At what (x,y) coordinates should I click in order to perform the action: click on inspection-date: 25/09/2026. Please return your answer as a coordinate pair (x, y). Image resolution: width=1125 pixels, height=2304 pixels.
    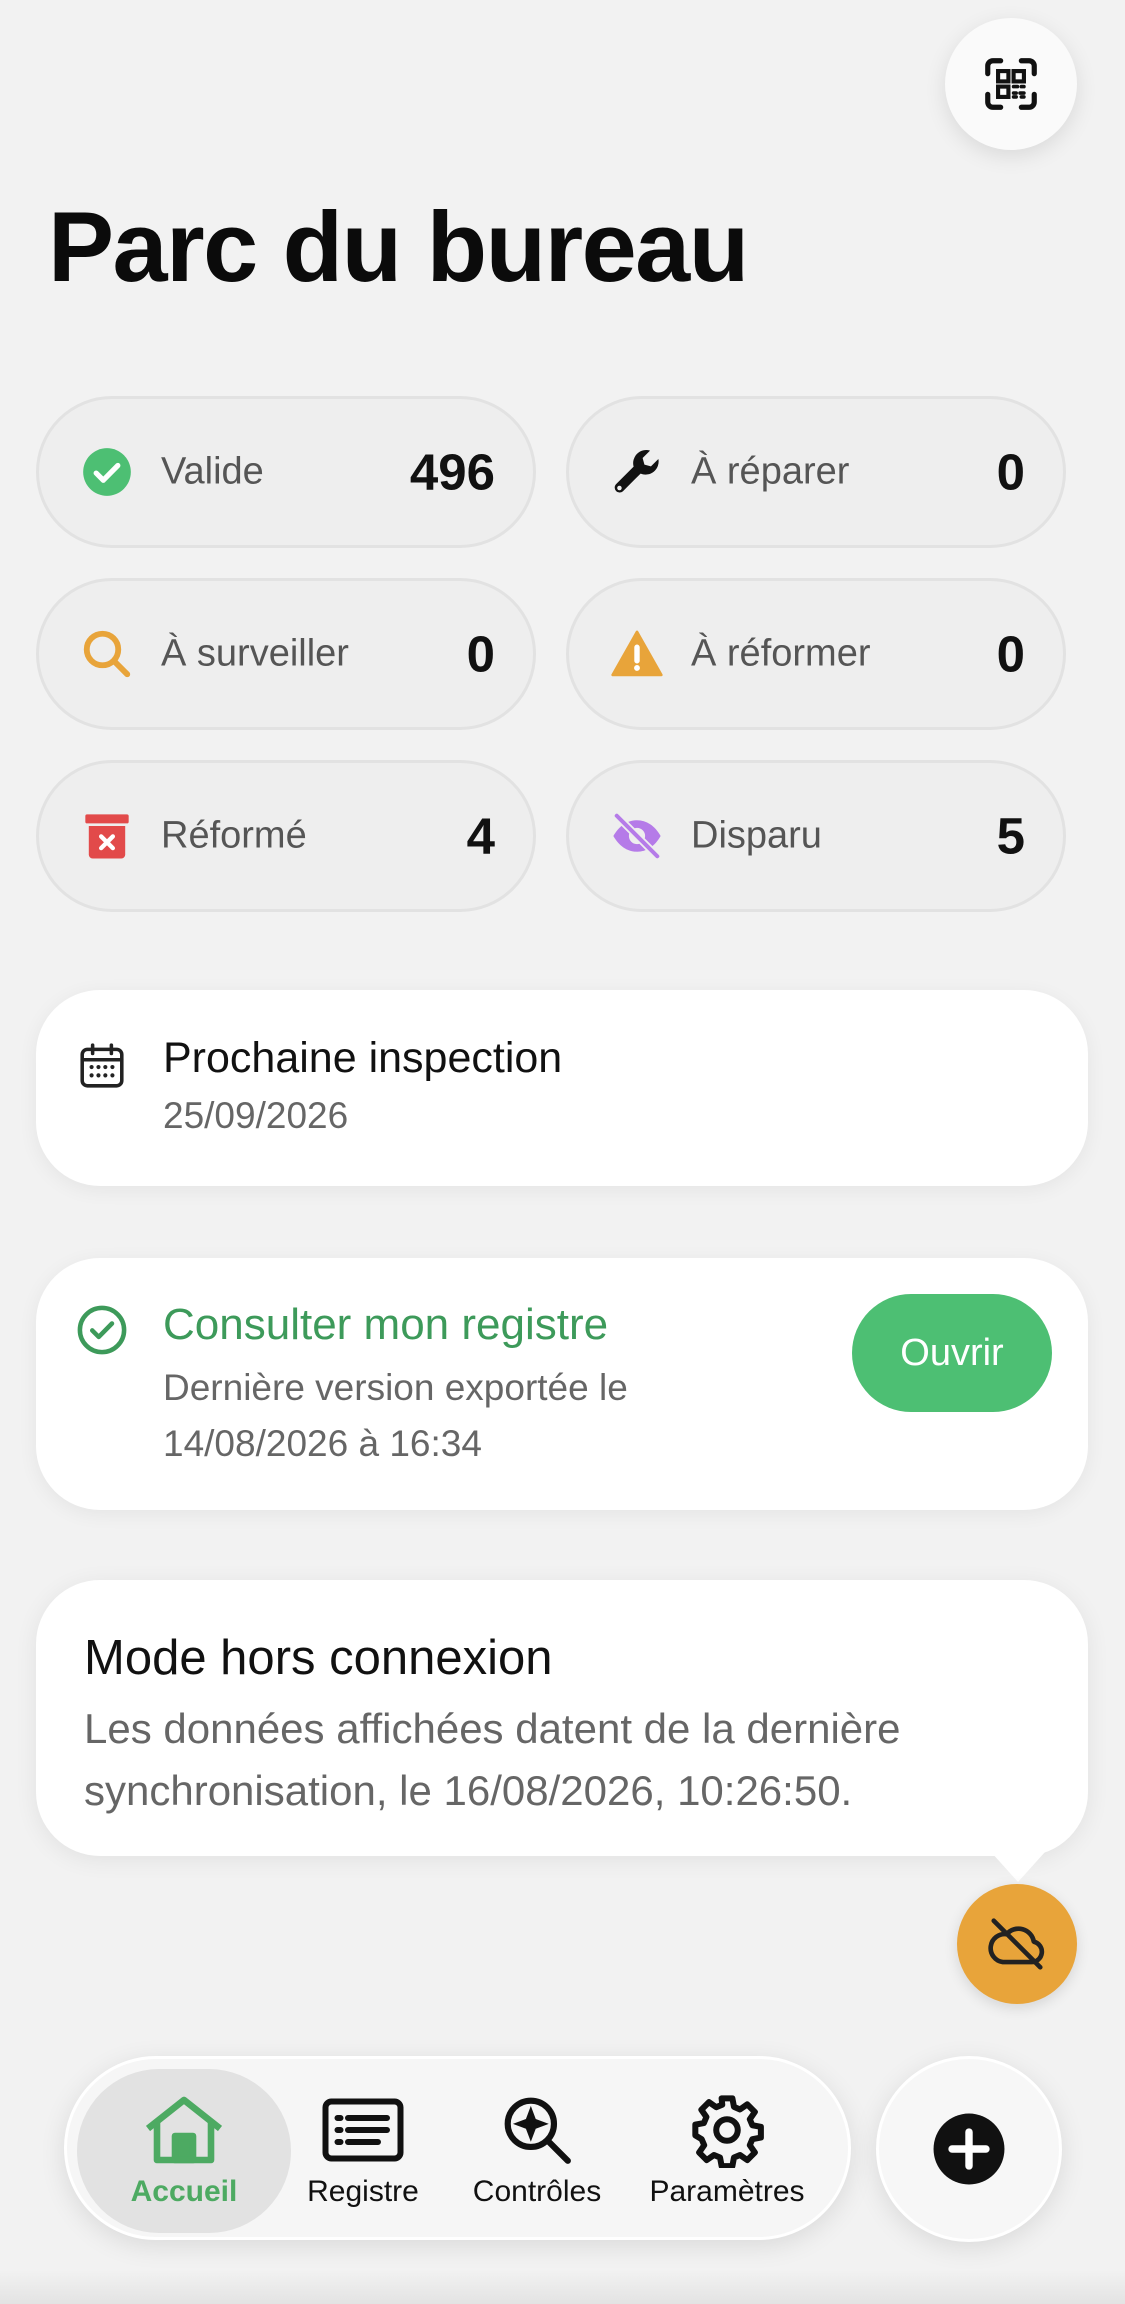
    Looking at the image, I should click on (256, 1115).